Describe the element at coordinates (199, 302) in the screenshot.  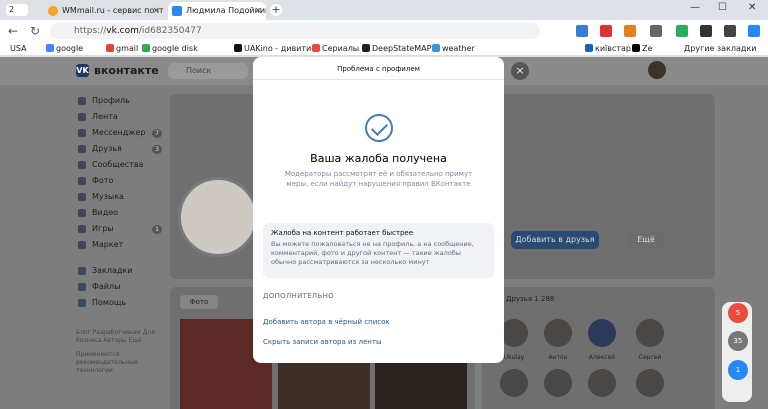
I see `photos-tab: Фото` at that location.